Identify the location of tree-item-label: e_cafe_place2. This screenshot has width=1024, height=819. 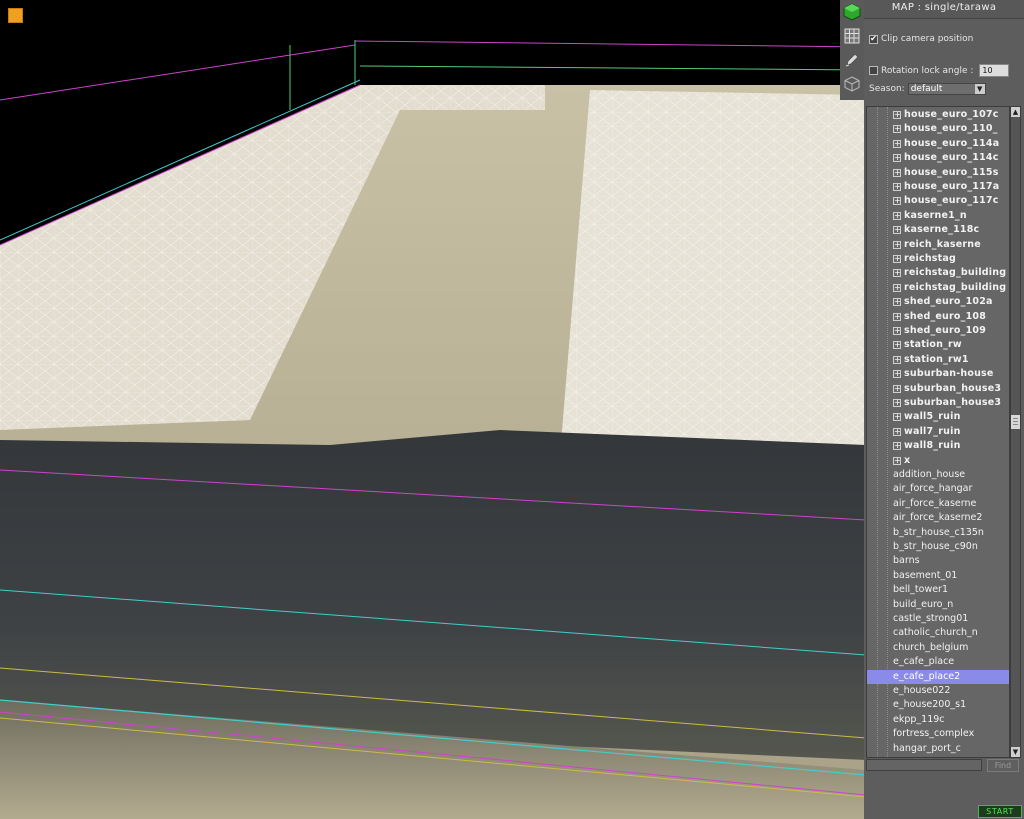
(927, 676).